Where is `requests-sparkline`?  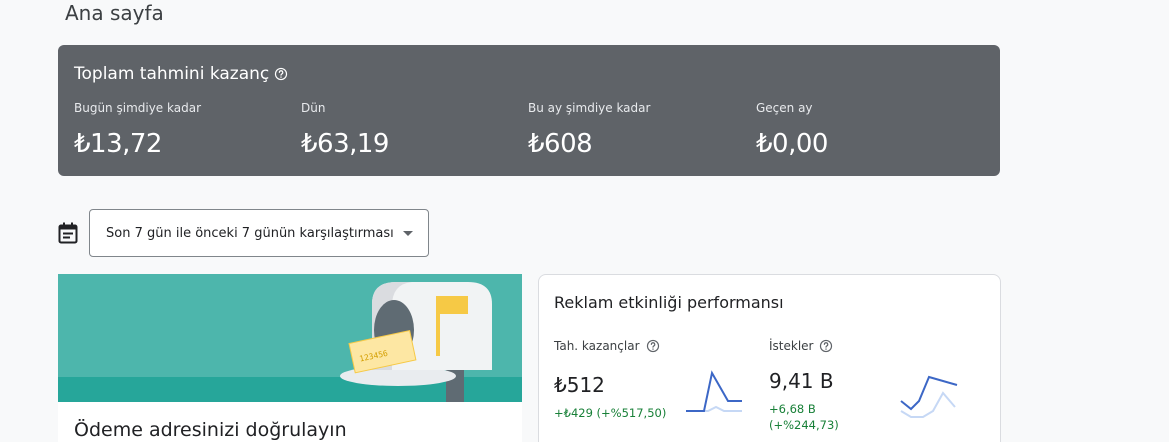 requests-sparkline is located at coordinates (929, 396).